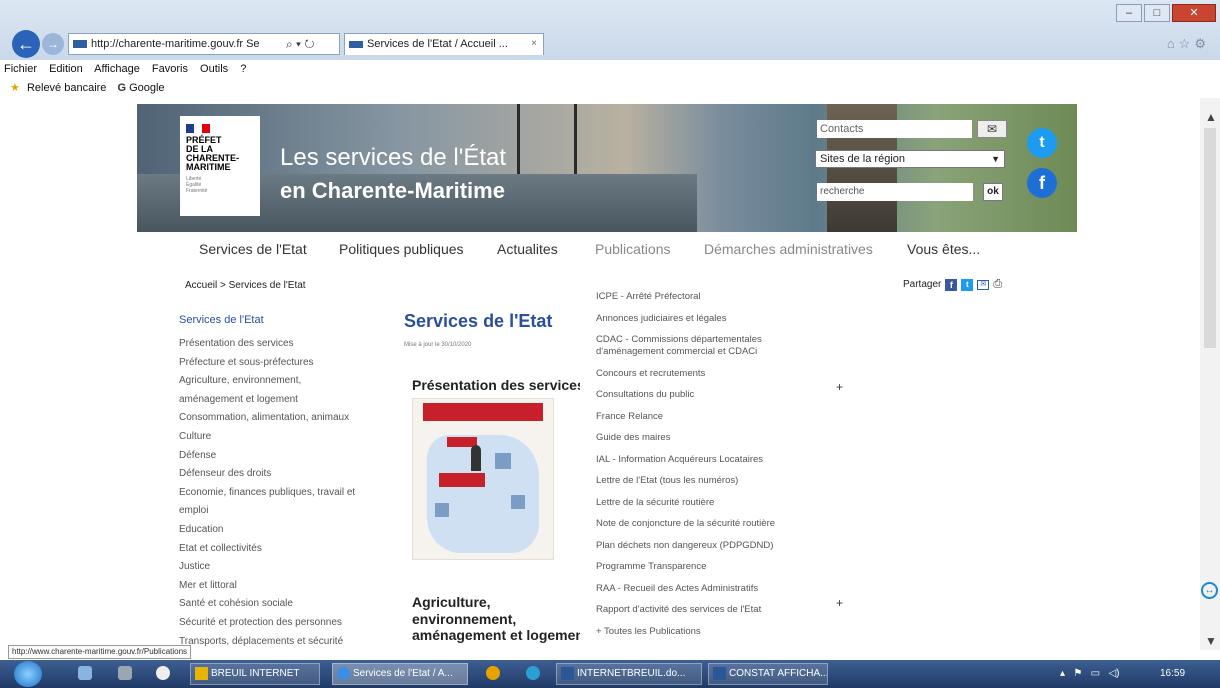 The image size is (1220, 688). What do you see at coordinates (279, 320) in the screenshot?
I see `sidebar-title: Services de l'Etat` at bounding box center [279, 320].